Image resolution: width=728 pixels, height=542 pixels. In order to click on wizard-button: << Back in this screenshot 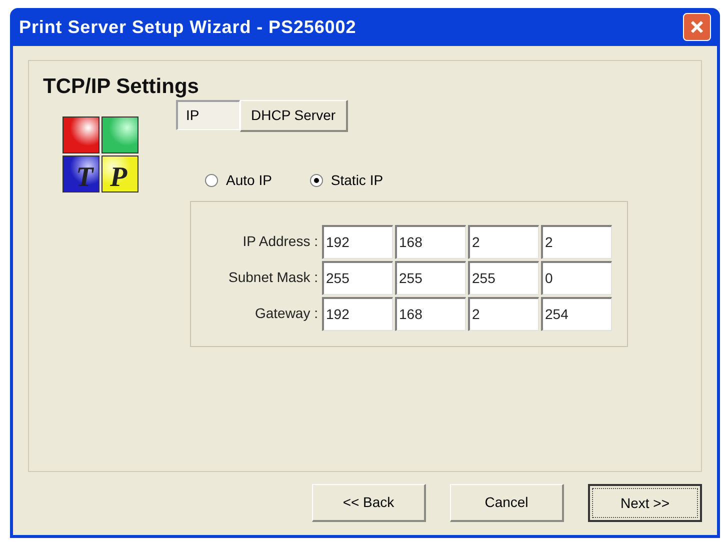, I will do `click(369, 503)`.